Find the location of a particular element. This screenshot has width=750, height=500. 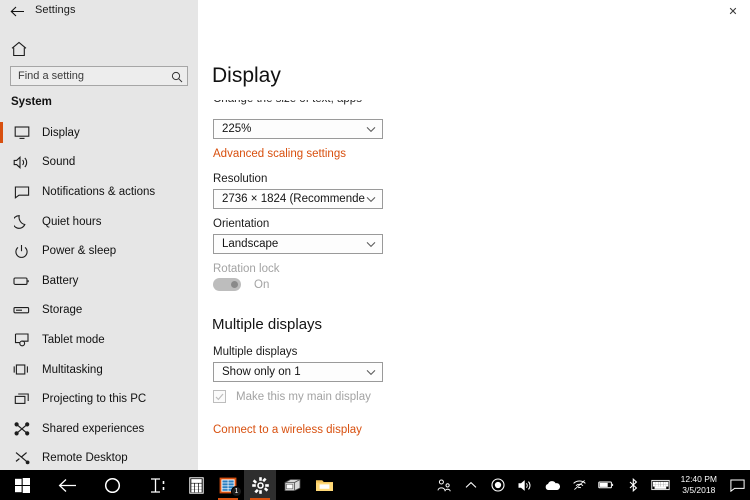

keyboard-icon is located at coordinates (660, 485).